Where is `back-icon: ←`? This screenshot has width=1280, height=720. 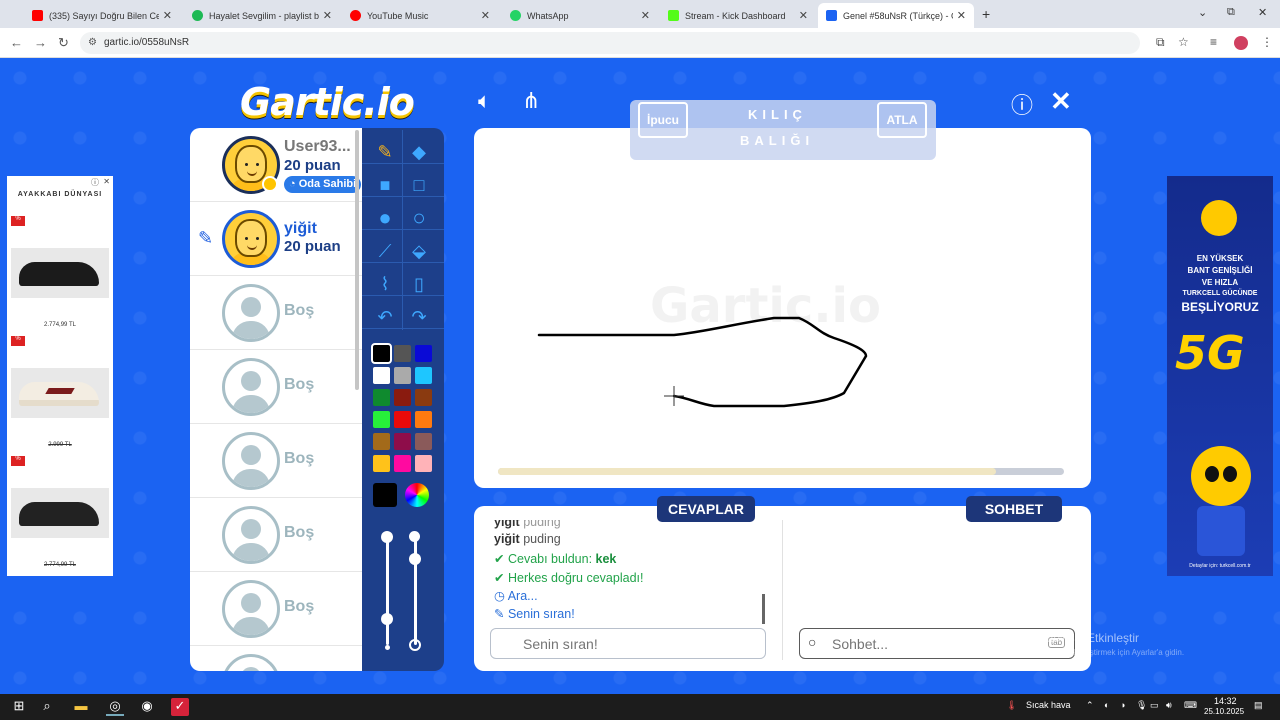
back-icon: ← is located at coordinates (16, 42).